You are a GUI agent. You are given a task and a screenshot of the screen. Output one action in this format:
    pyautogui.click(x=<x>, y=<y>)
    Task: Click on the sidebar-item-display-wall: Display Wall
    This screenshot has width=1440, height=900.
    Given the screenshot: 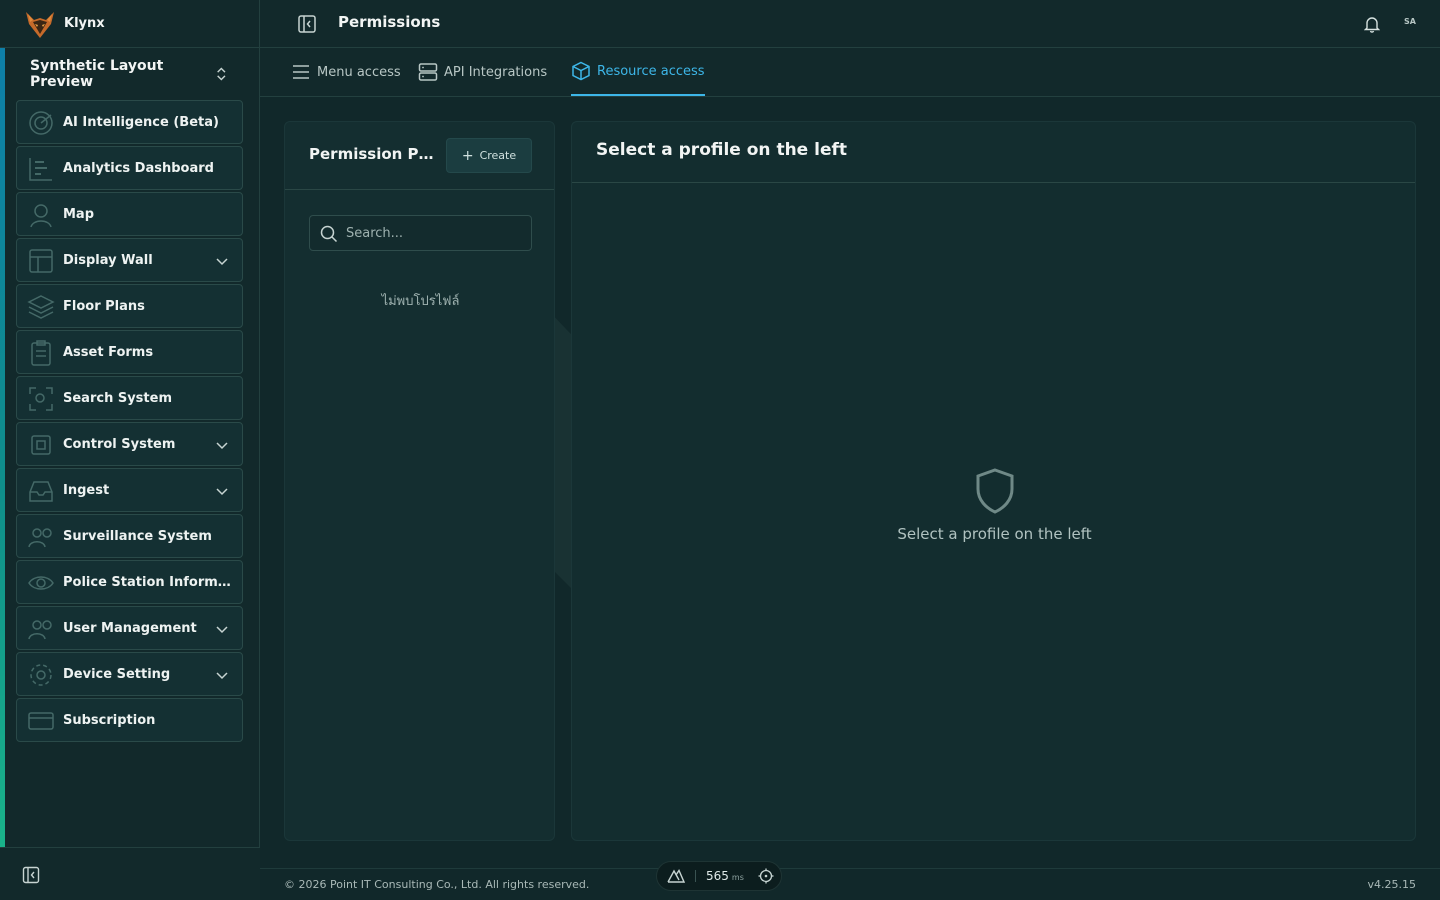 What is the action you would take?
    pyautogui.click(x=129, y=260)
    